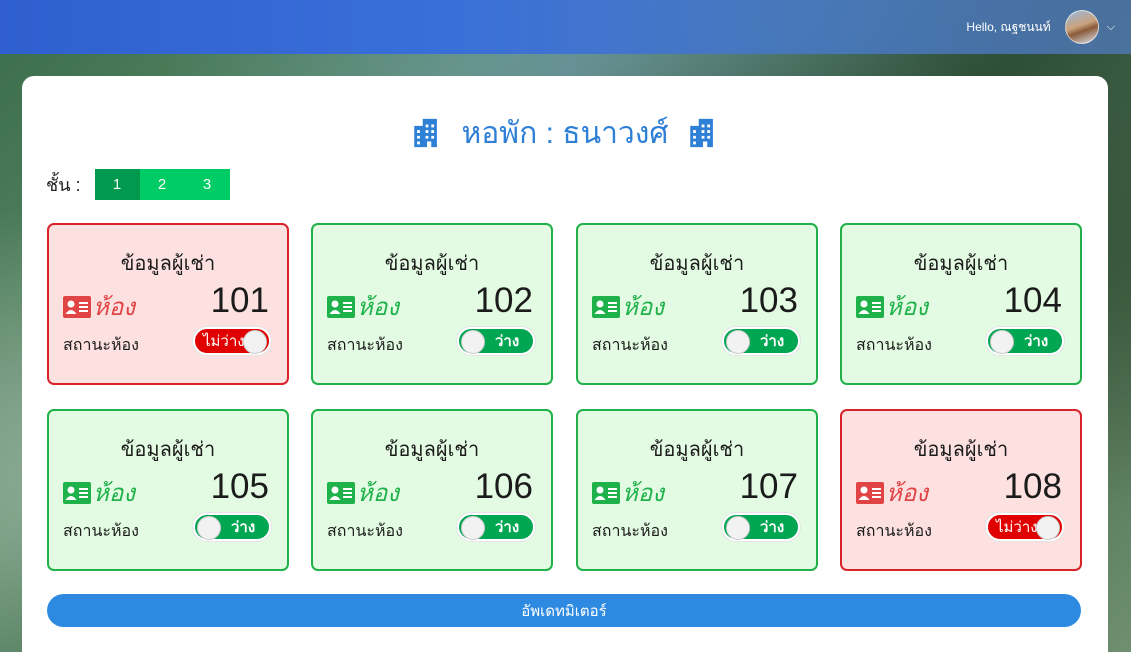 Image resolution: width=1131 pixels, height=652 pixels. What do you see at coordinates (432, 490) in the screenshot?
I see `room-card: ข้อมูลผู้เช่าห้อง 106 สถานะห้อง ว่าง` at bounding box center [432, 490].